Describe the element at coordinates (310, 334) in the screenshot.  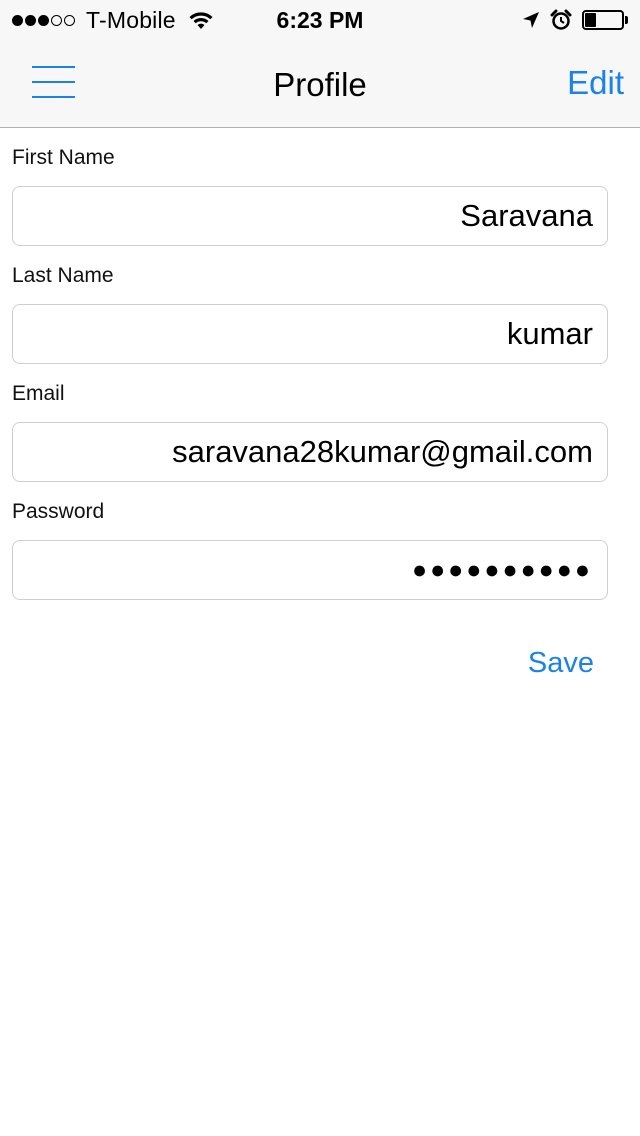
I see `last-name-field` at that location.